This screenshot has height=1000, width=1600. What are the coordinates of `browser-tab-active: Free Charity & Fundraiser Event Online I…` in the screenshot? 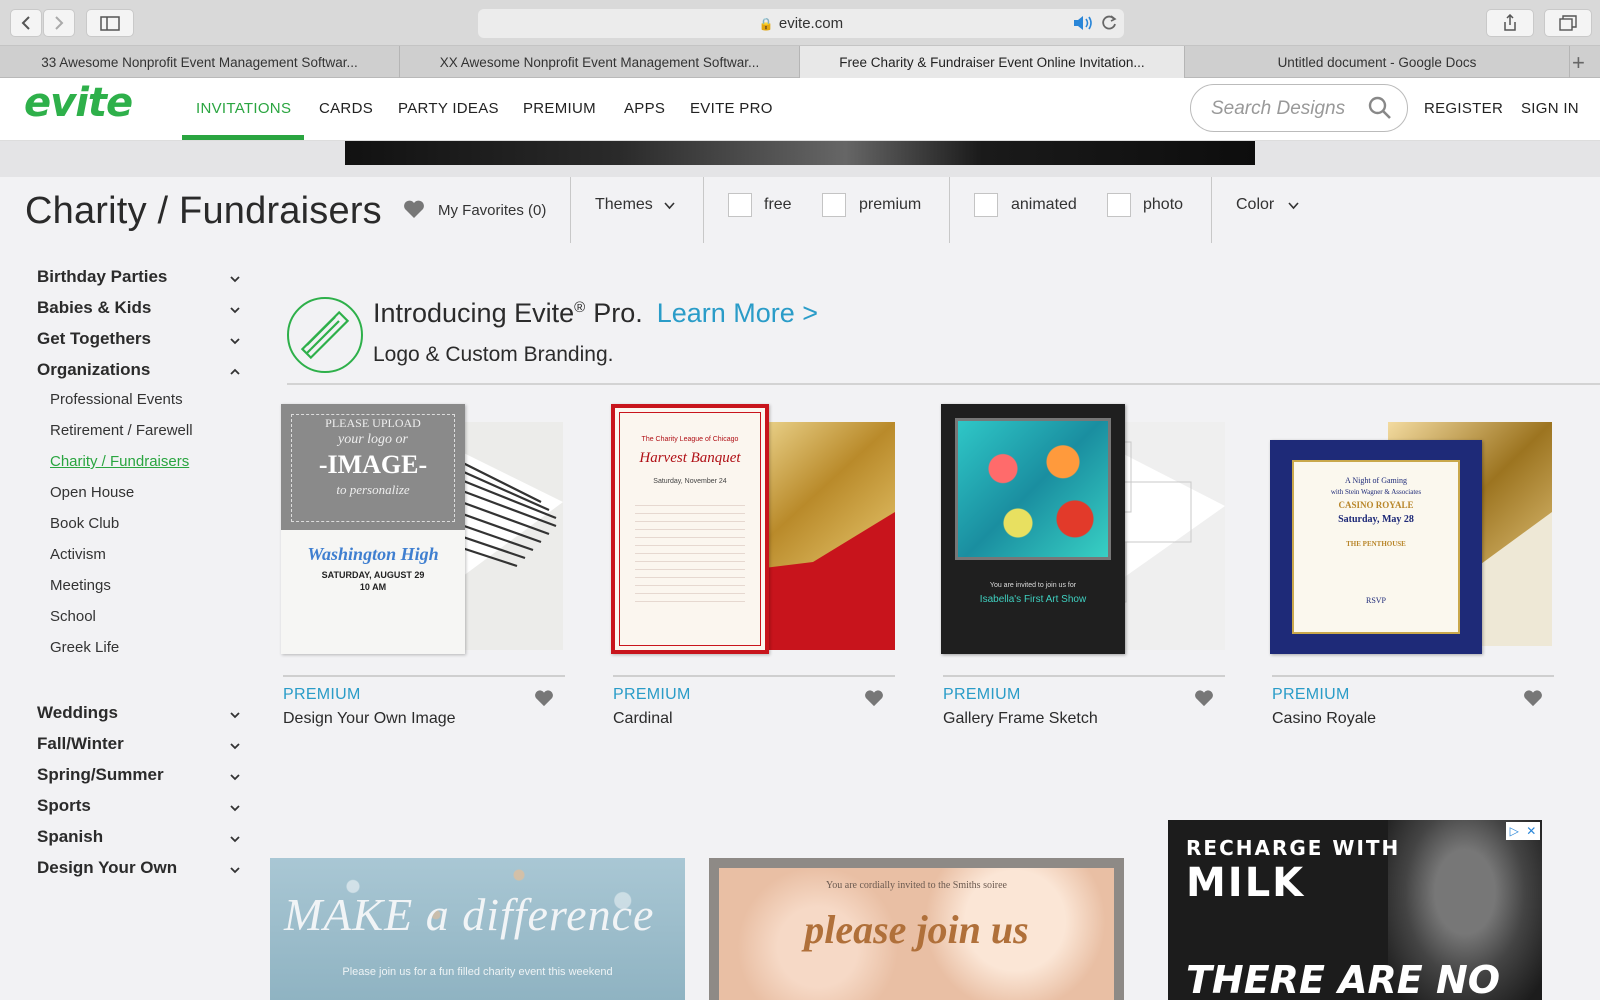 It's located at (992, 62).